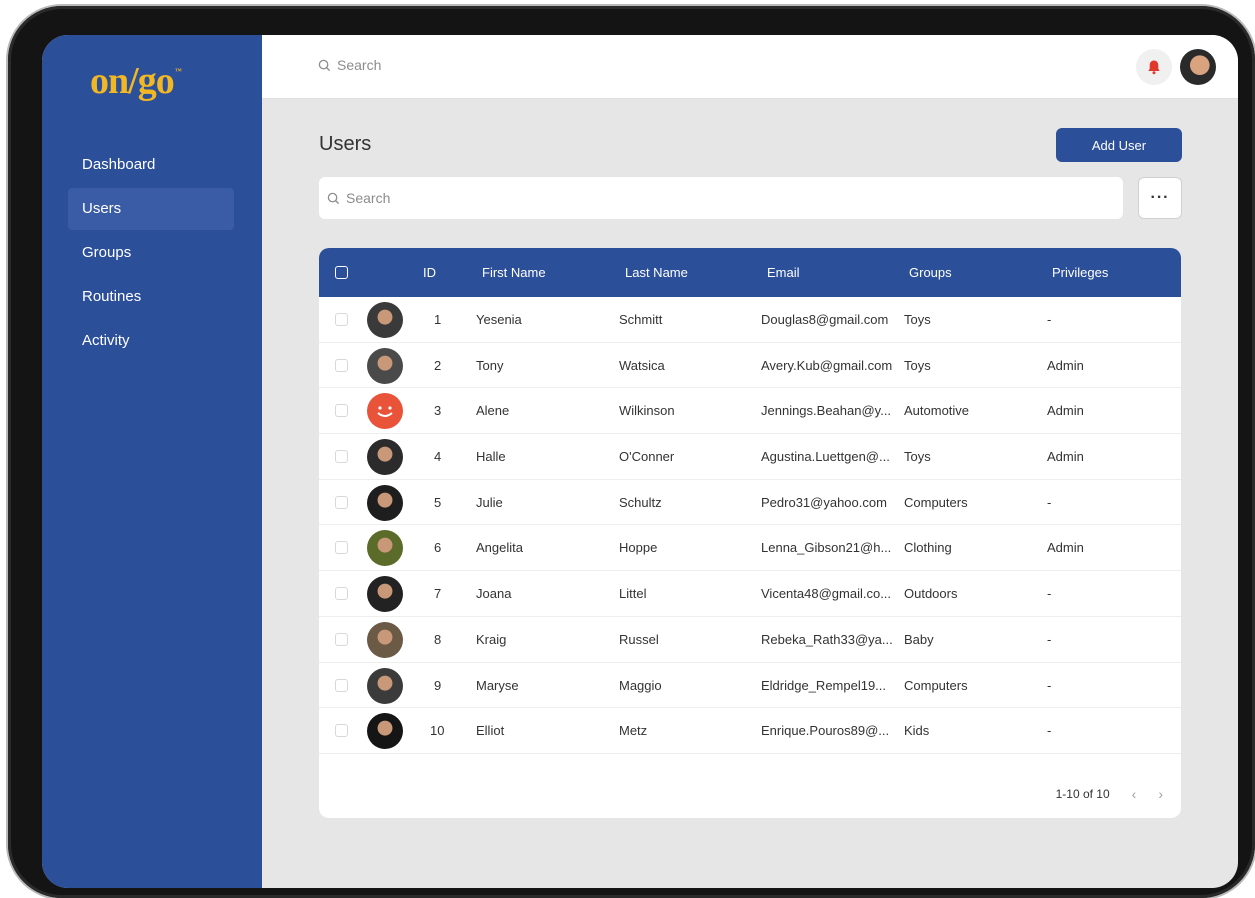 Image resolution: width=1255 pixels, height=898 pixels. Describe the element at coordinates (783, 272) in the screenshot. I see `header-email: Email` at that location.